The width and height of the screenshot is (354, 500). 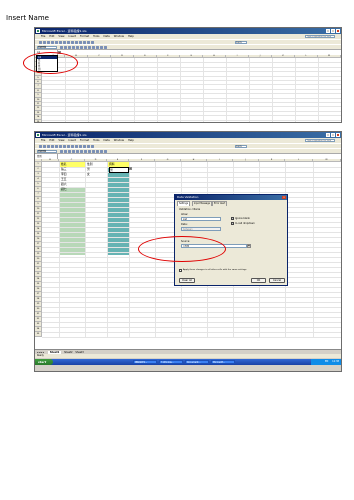 I want to click on in-cell-dropdown-icon: ▾, so click(x=130, y=168).